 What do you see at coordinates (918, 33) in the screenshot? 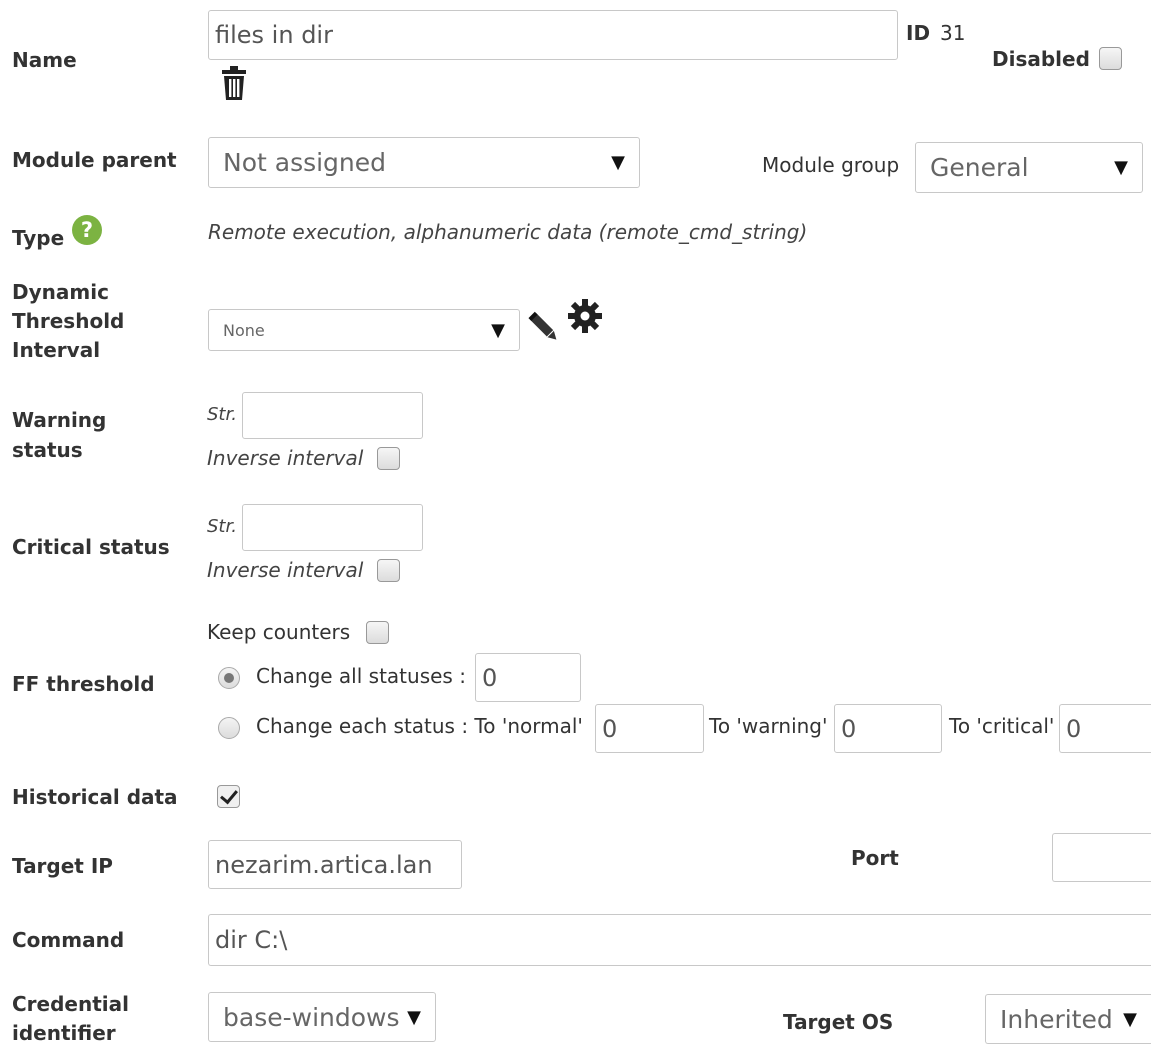
I see `id-label: ID` at bounding box center [918, 33].